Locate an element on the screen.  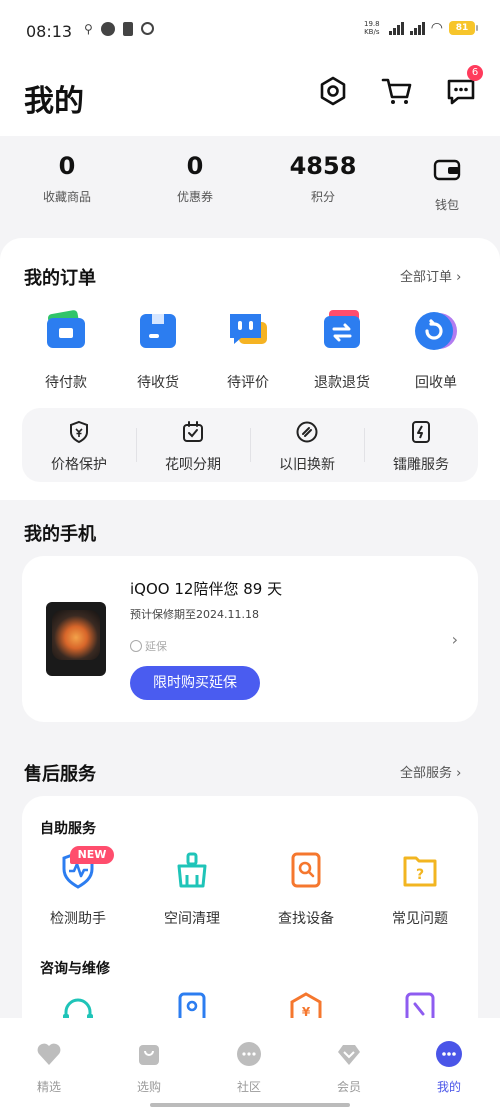
bag-icon is located at coordinates (149, 1055).